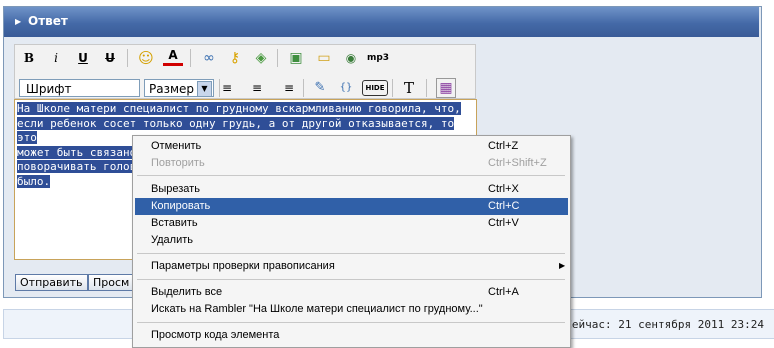 The width and height of the screenshot is (774, 348). What do you see at coordinates (56, 58) in the screenshot?
I see `italic-button: i` at bounding box center [56, 58].